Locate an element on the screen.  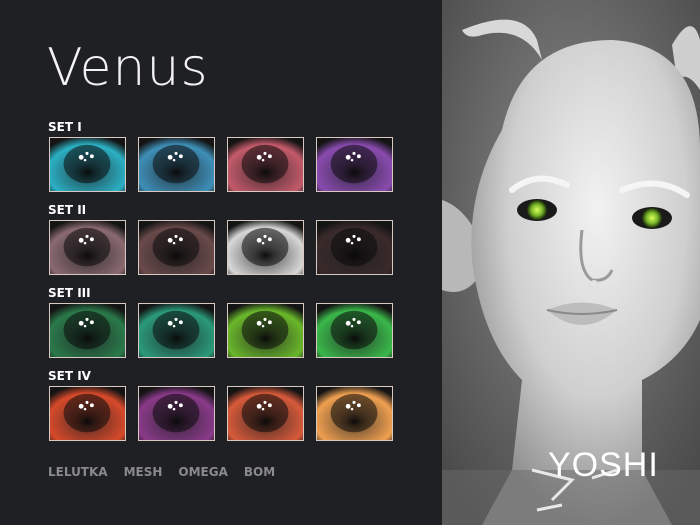
platform-omega: OMEGA is located at coordinates (203, 472).